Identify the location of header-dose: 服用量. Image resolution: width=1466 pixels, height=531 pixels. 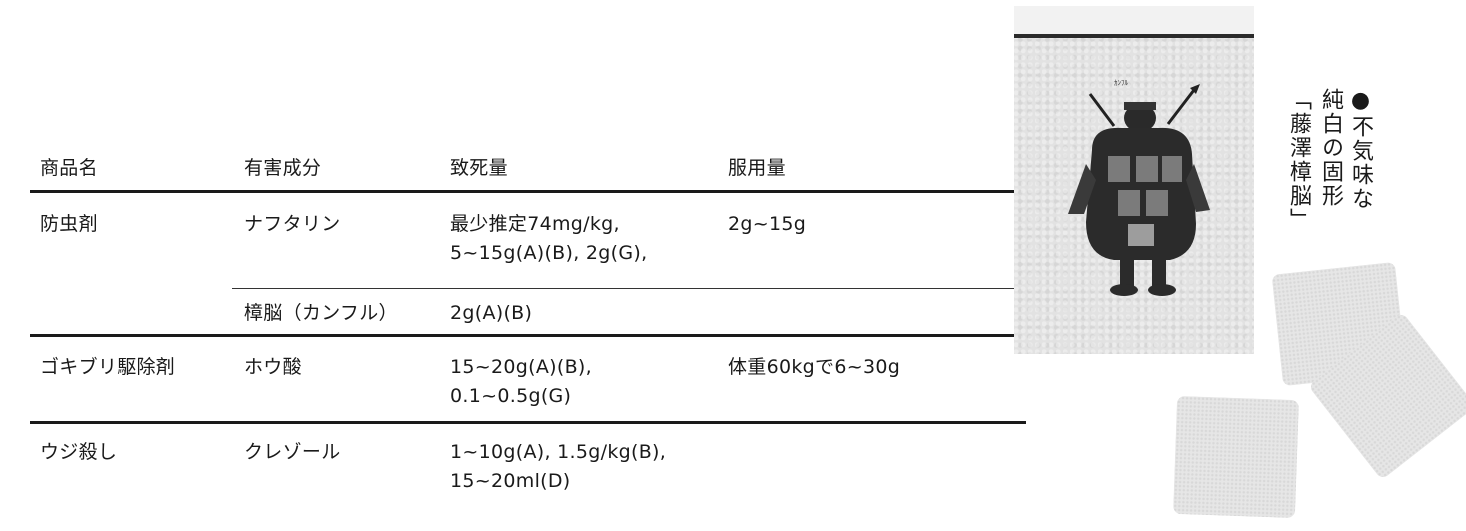
(757, 168).